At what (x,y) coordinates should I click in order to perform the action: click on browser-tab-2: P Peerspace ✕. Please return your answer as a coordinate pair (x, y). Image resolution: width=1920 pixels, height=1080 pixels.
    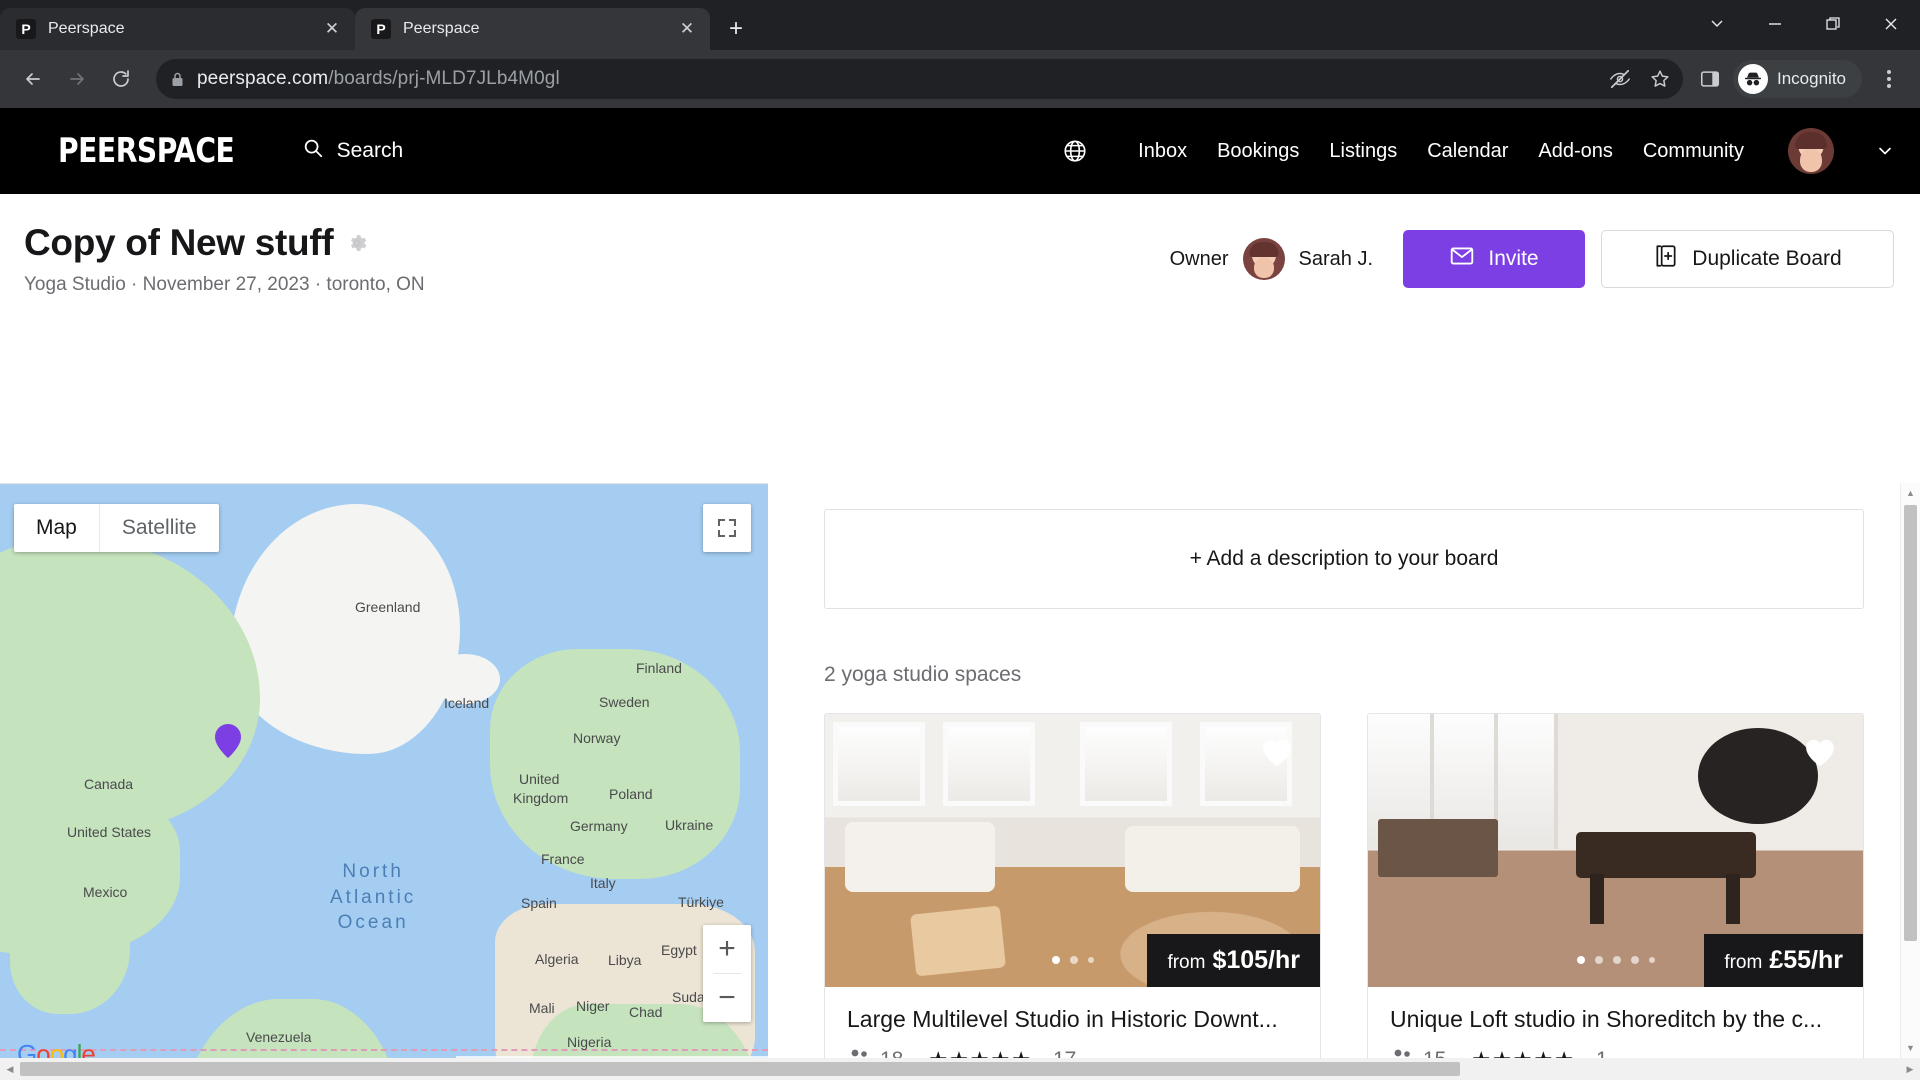
    Looking at the image, I should click on (532, 29).